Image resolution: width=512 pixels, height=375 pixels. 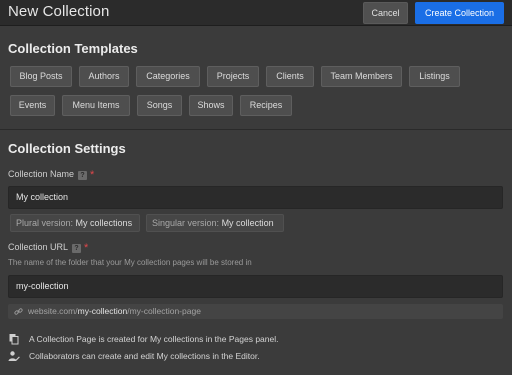 I want to click on template-blog-posts: Blog Posts, so click(x=41, y=76).